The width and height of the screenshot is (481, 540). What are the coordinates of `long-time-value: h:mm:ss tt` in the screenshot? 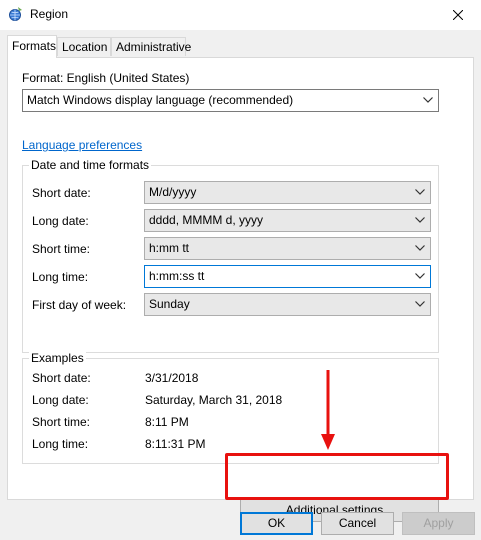 It's located at (177, 276).